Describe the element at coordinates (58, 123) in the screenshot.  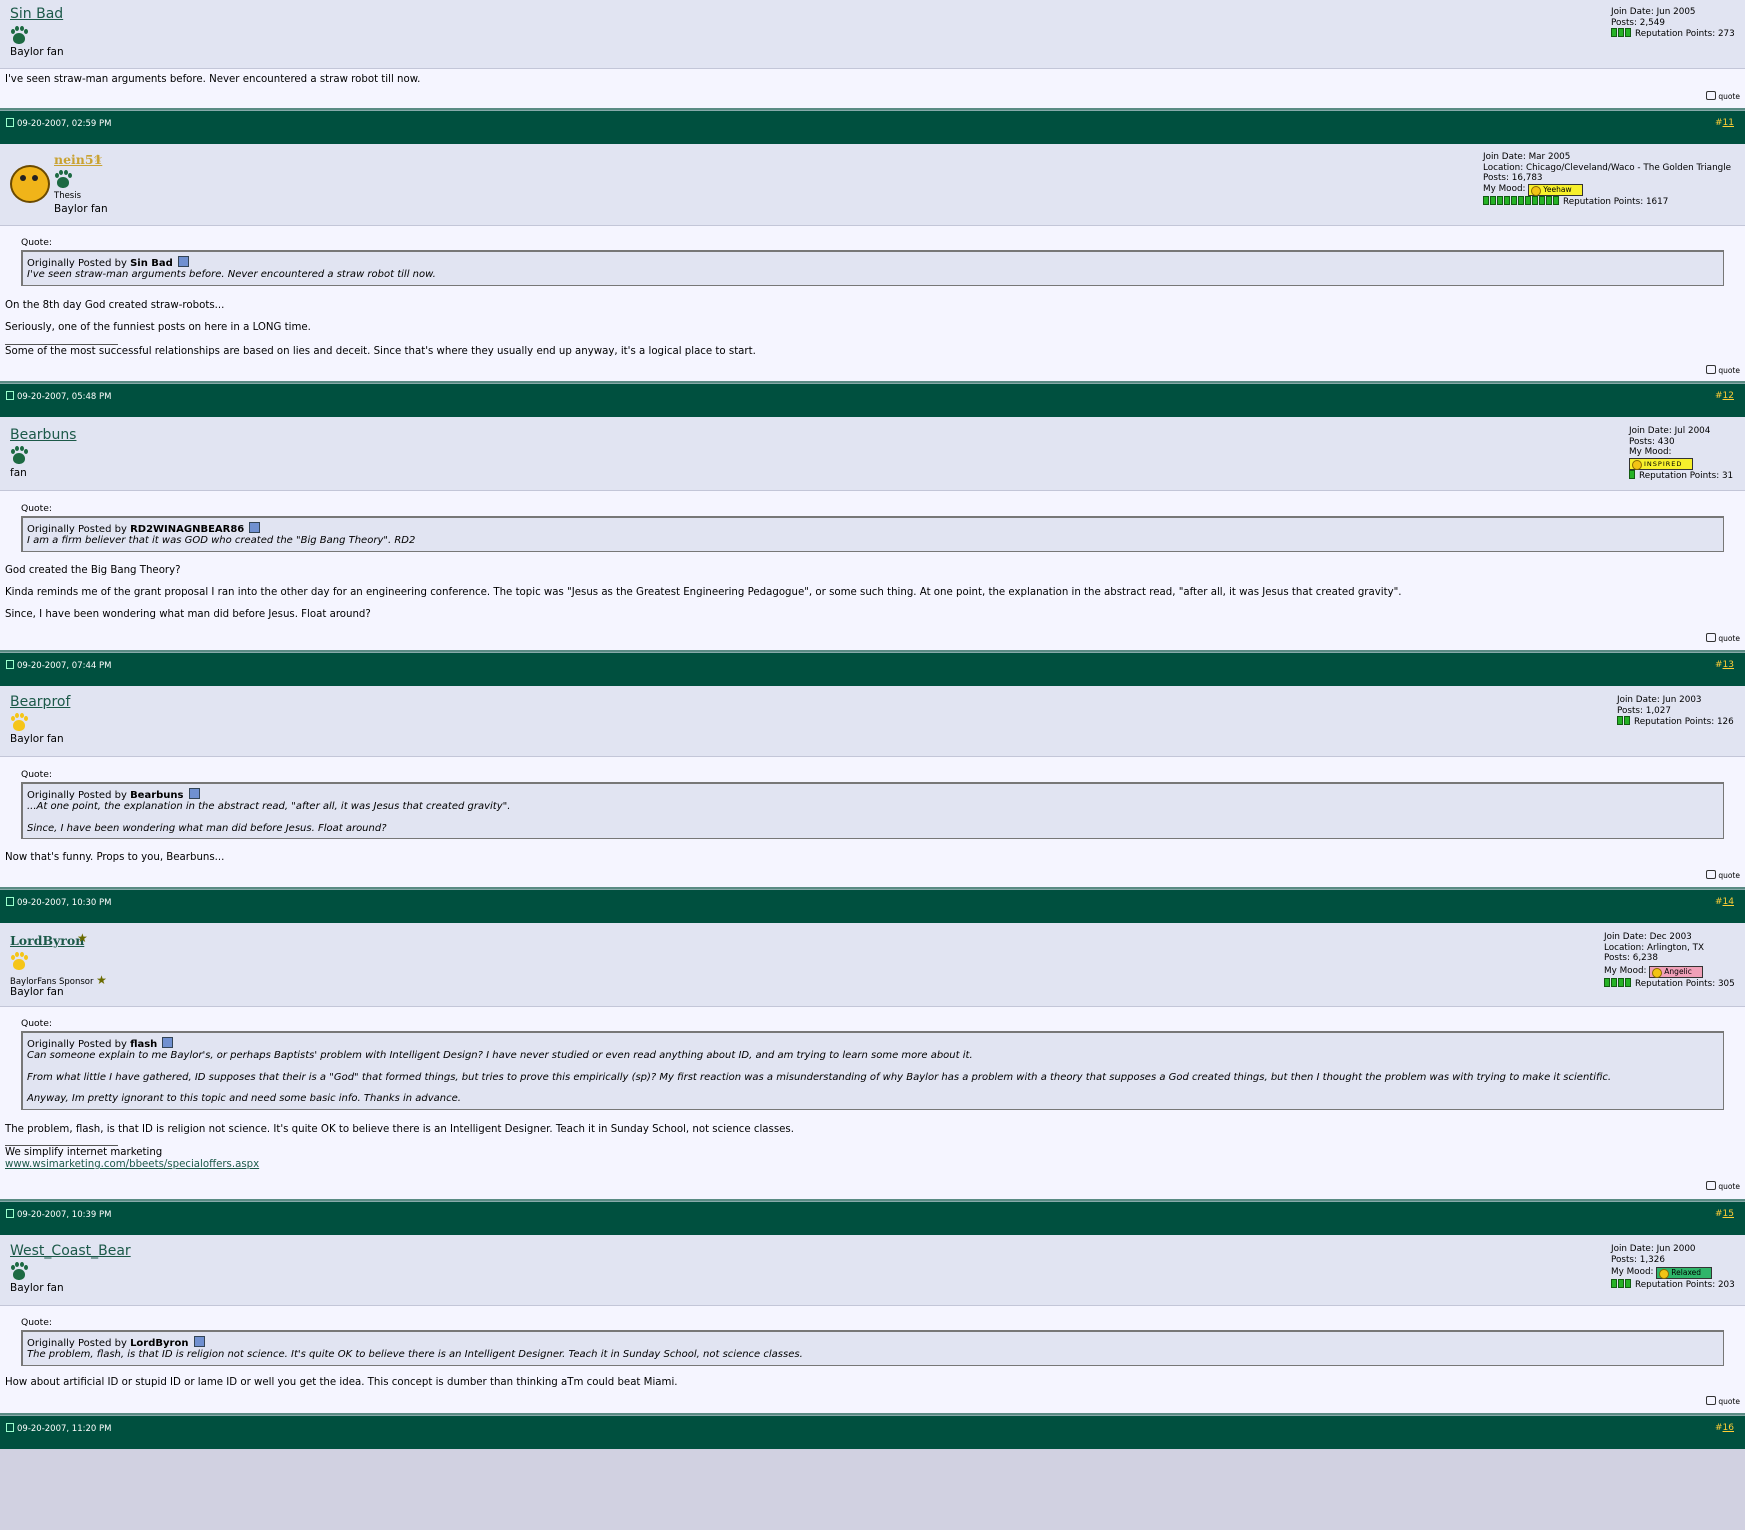
I see `post-date: 09-20-2007, 02:59 PM` at that location.